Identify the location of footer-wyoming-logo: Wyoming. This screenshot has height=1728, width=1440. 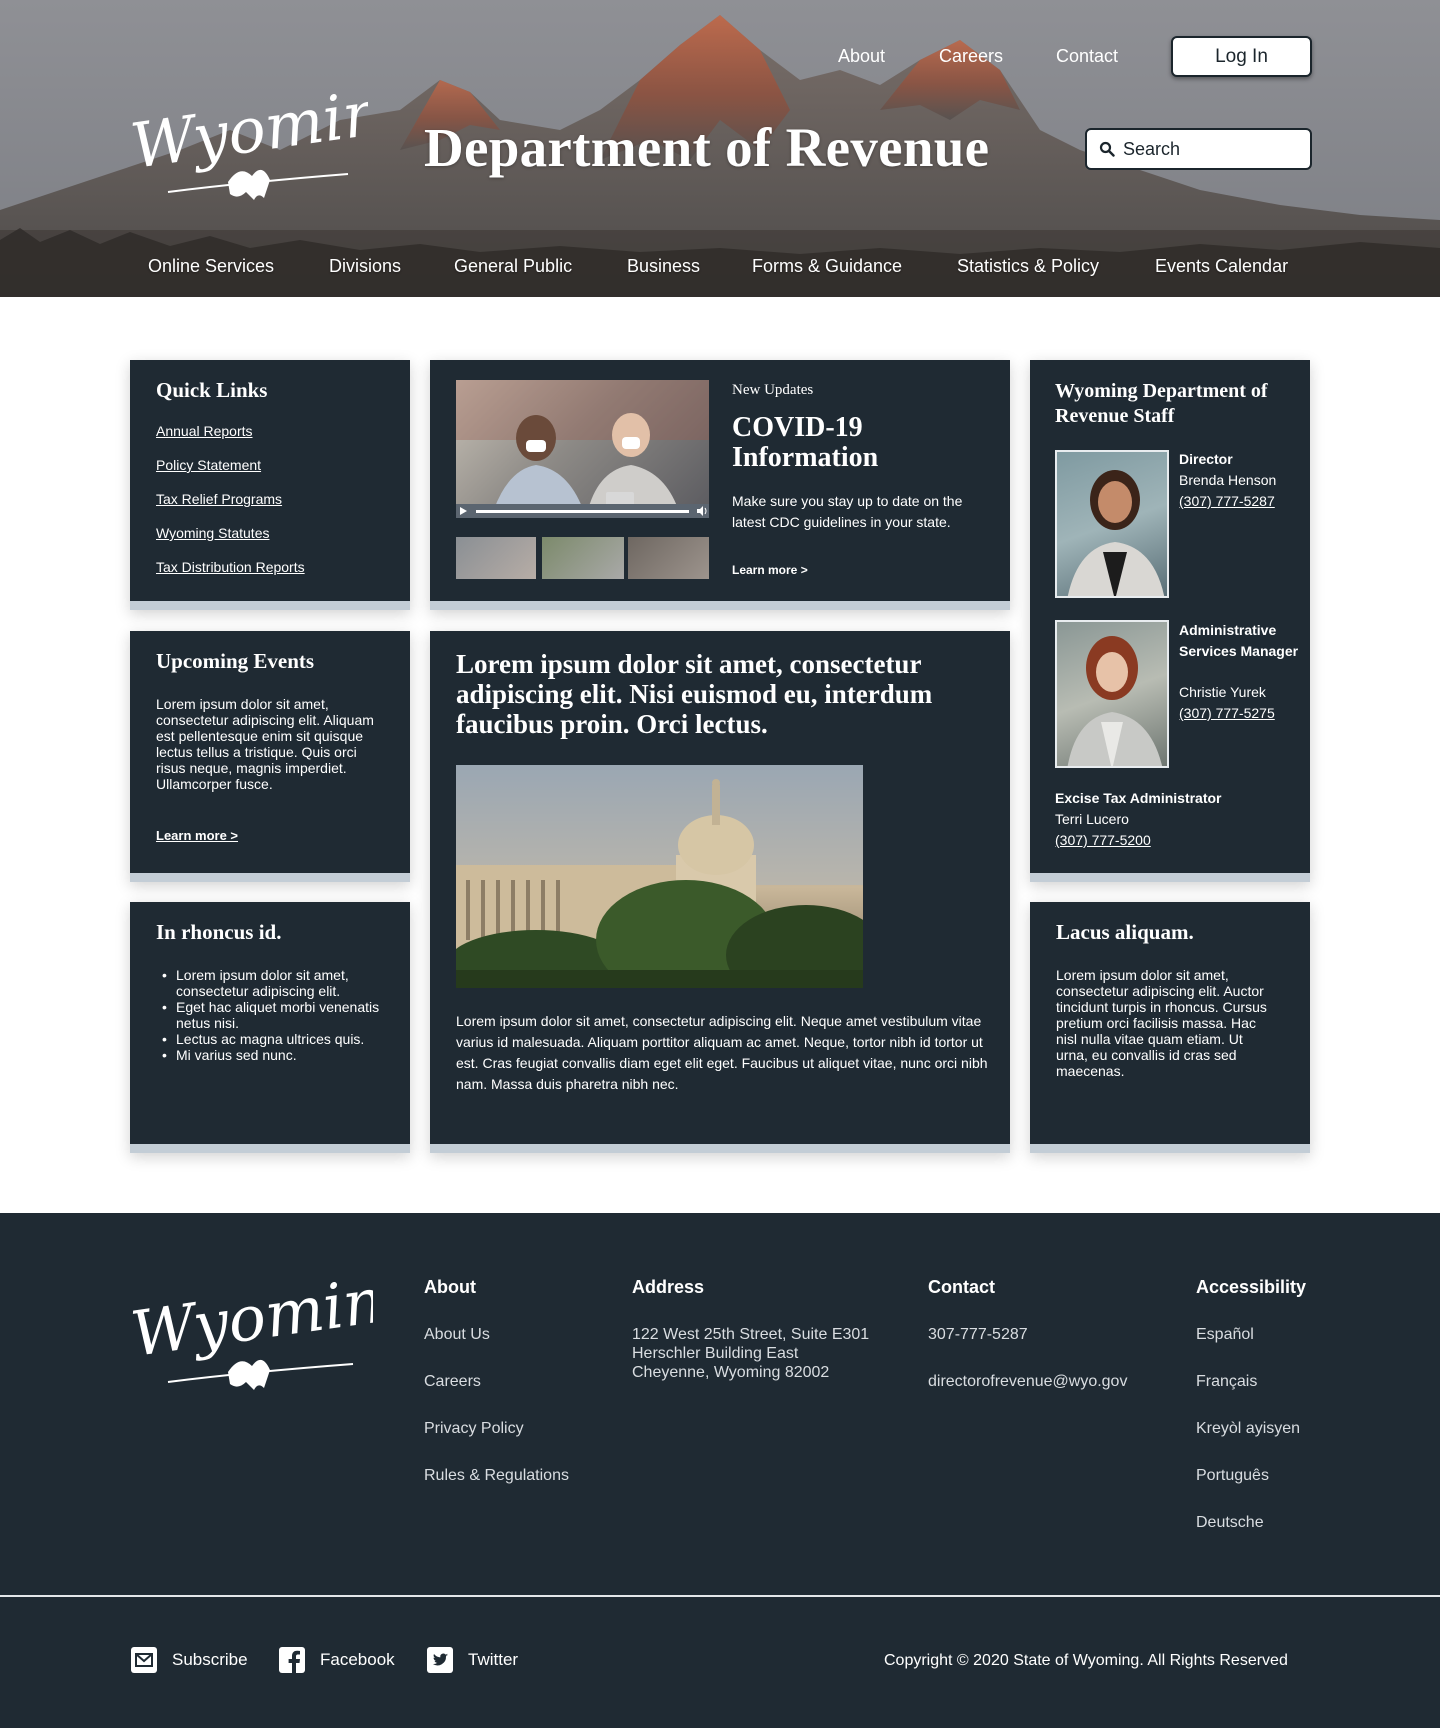
(277, 1333).